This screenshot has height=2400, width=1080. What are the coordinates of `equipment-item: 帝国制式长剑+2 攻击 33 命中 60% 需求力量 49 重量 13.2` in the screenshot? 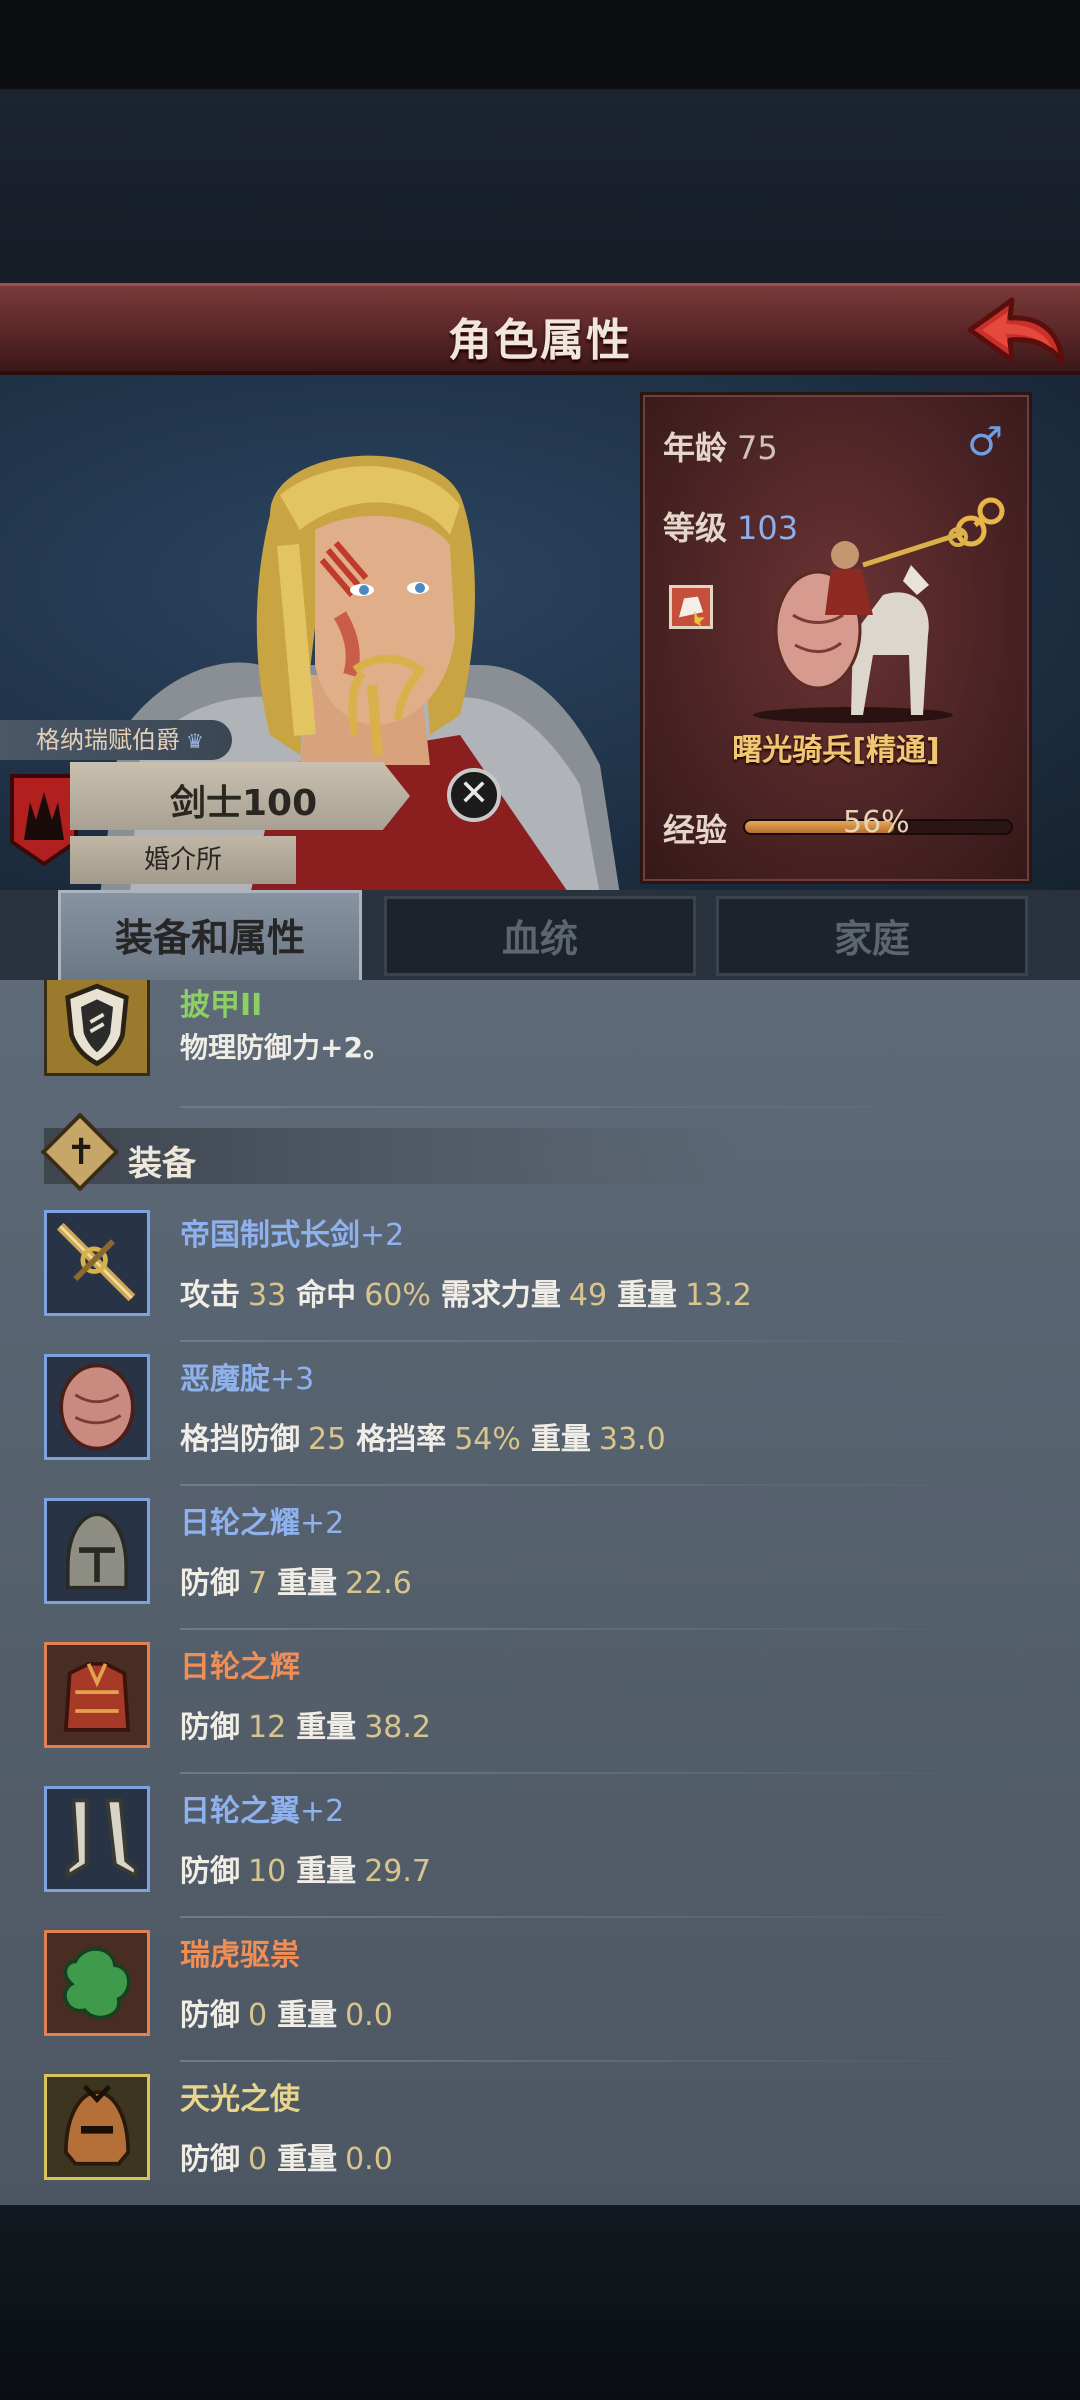 It's located at (540, 1282).